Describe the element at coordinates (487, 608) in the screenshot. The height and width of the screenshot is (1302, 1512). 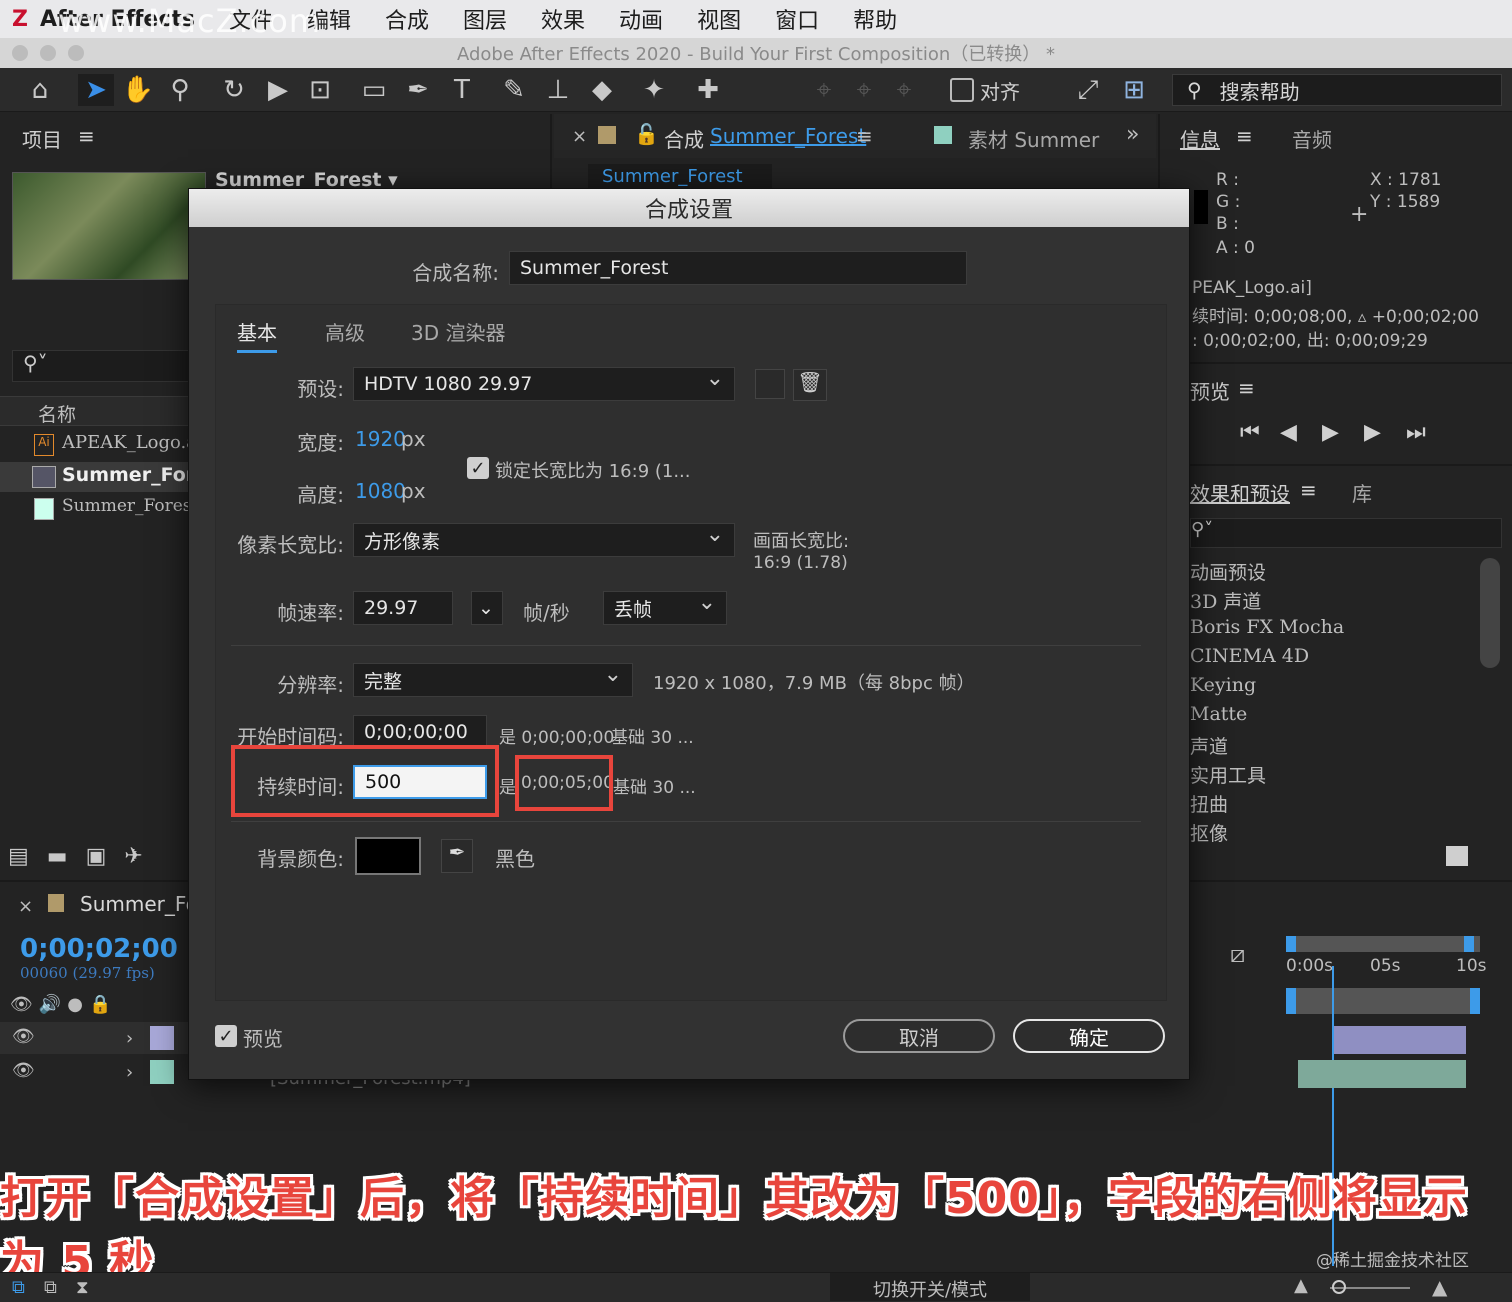
I see `frame-rate-dropdown: ⌄` at that location.